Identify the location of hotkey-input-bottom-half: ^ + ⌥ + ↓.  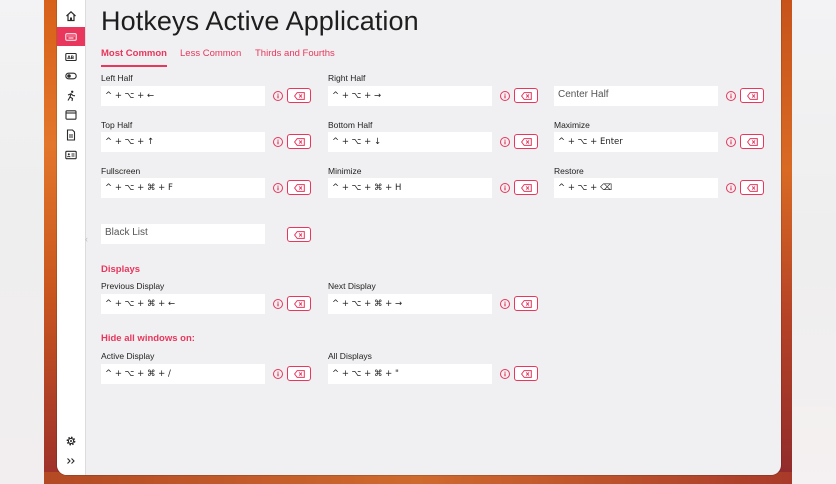
(410, 142).